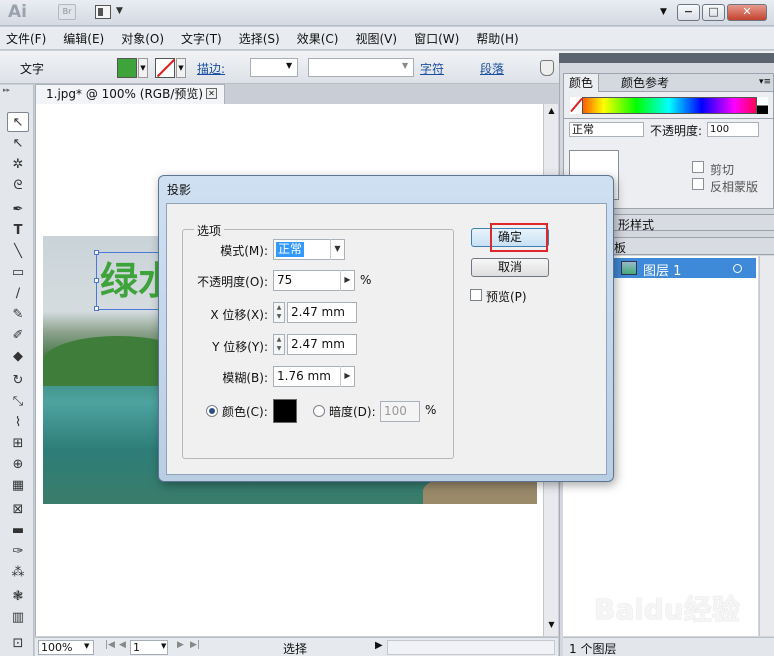  I want to click on tab-layers: 板, so click(620, 247).